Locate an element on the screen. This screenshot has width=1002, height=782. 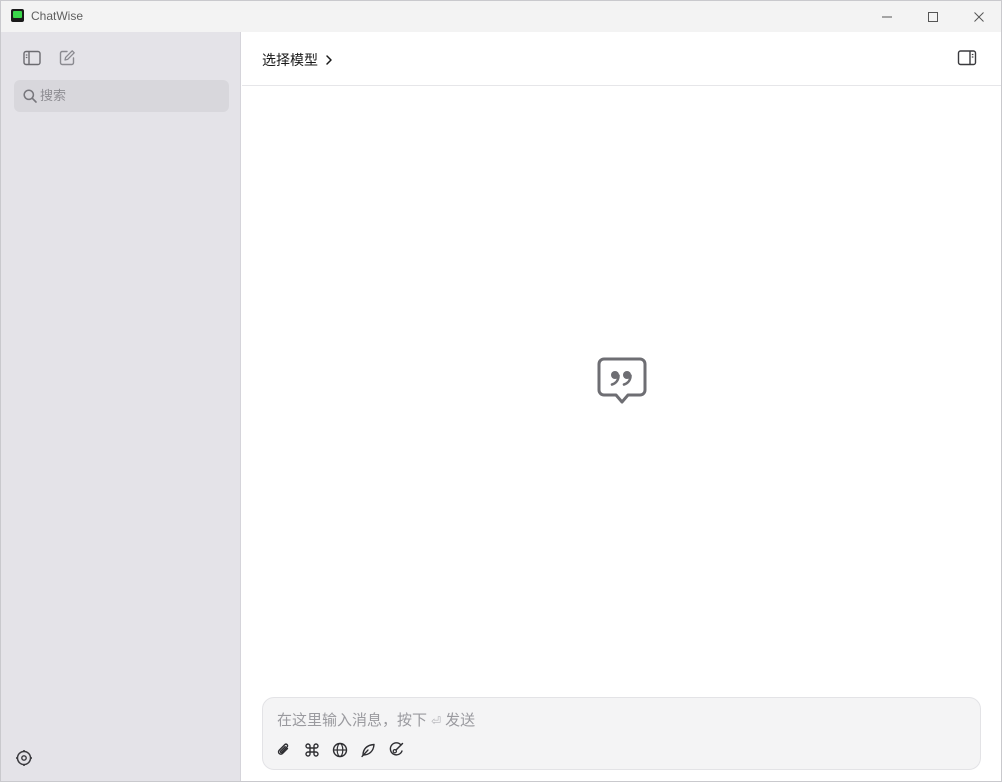
right-panel-toggle-icon is located at coordinates (967, 58).